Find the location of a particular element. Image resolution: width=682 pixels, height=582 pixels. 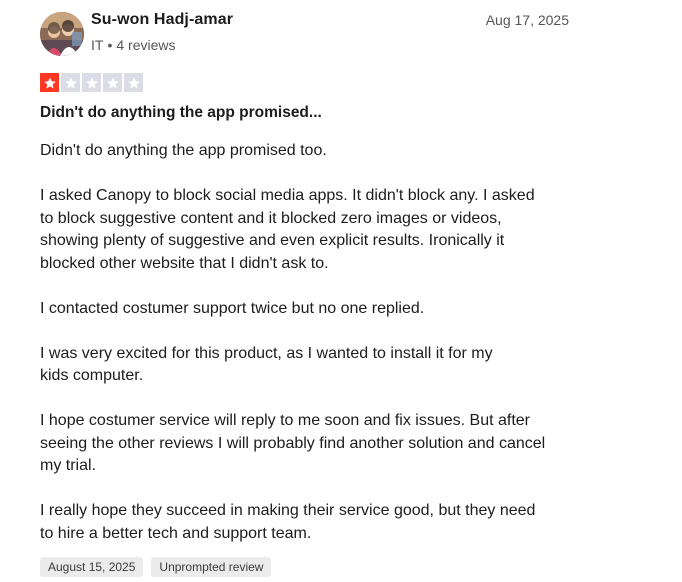

review-tags: August 15, 2025 Unprompted review is located at coordinates (156, 567).